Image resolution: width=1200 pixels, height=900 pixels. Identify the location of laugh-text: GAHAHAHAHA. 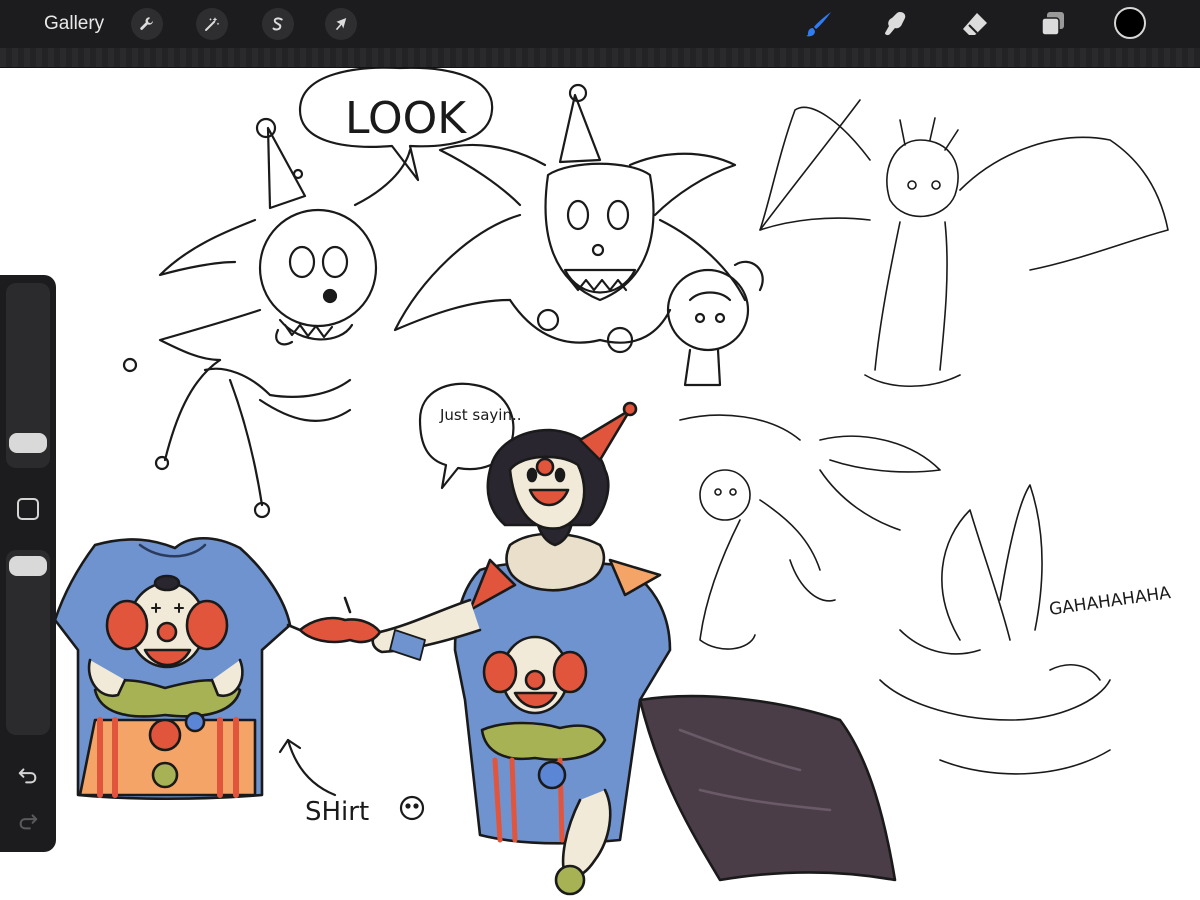
(1110, 601).